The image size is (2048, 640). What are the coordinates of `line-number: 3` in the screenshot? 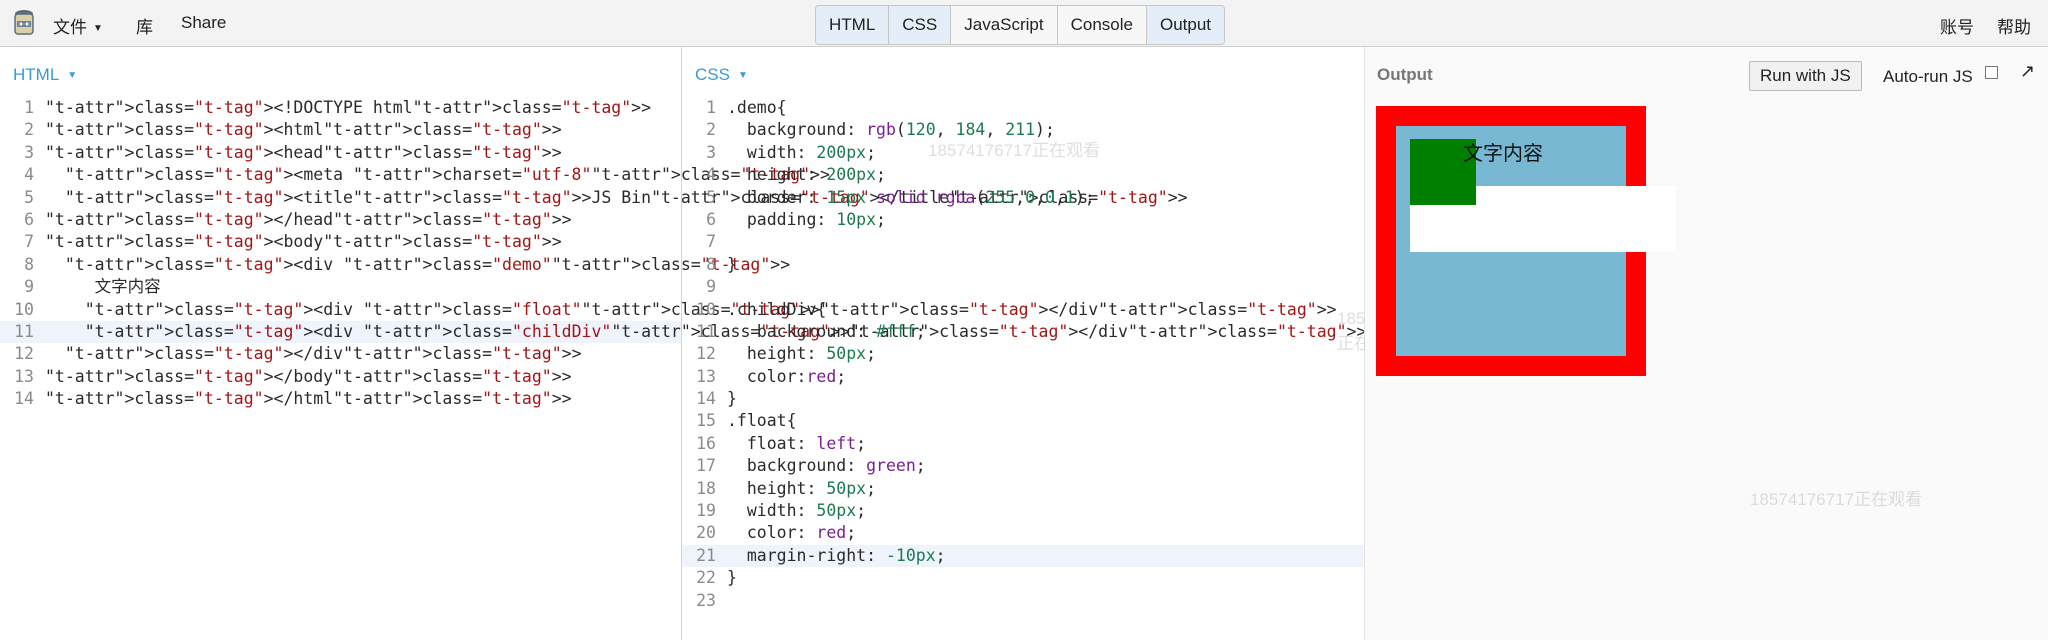 It's located at (711, 152).